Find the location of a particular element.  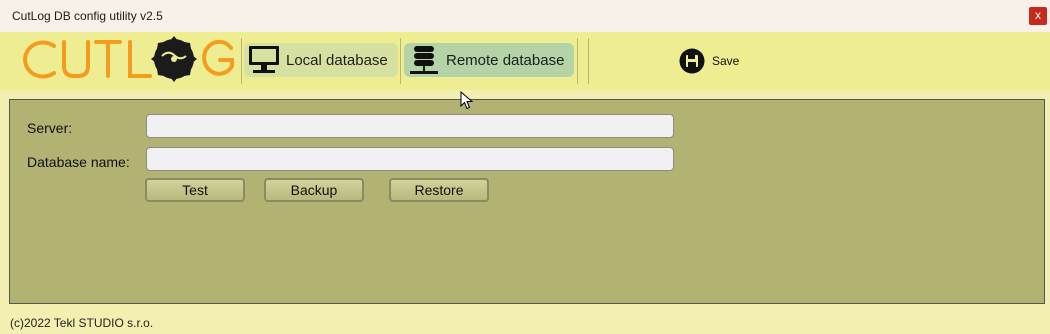

database-server-icon is located at coordinates (424, 60).